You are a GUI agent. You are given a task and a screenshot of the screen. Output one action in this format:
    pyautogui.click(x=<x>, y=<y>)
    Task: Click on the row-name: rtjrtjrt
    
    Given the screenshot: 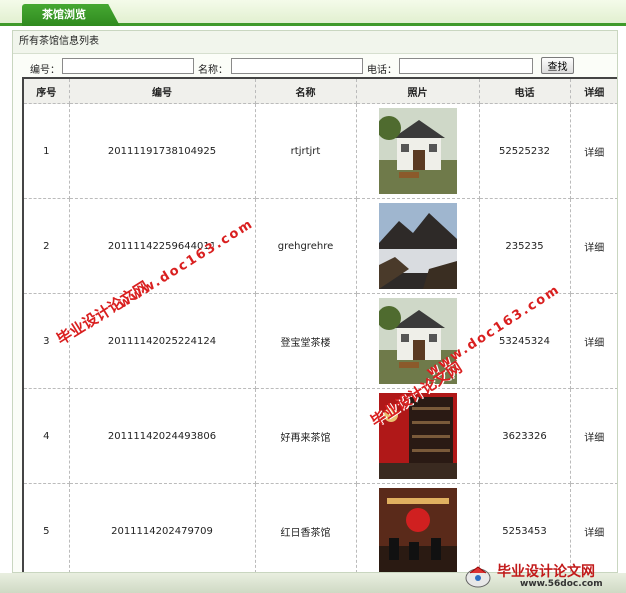 What is the action you would take?
    pyautogui.click(x=305, y=151)
    